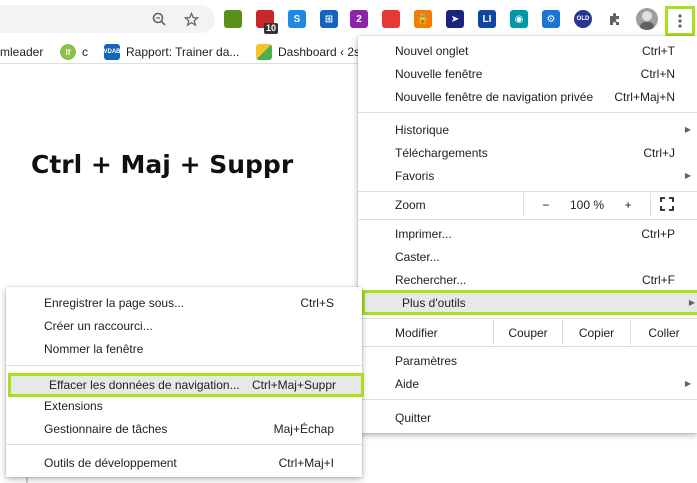 The image size is (697, 483). I want to click on zoom-control: − 100 % +, so click(587, 204).